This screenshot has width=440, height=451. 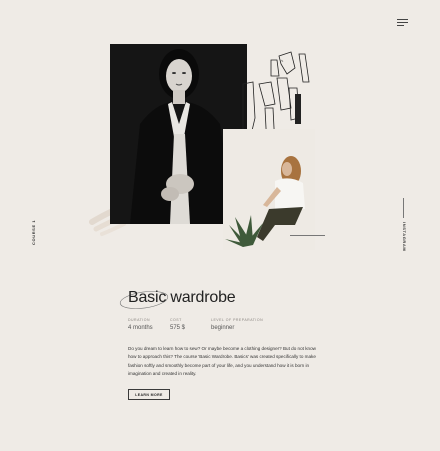 What do you see at coordinates (237, 320) in the screenshot?
I see `level-label: LEVEL OF PREPARATION` at bounding box center [237, 320].